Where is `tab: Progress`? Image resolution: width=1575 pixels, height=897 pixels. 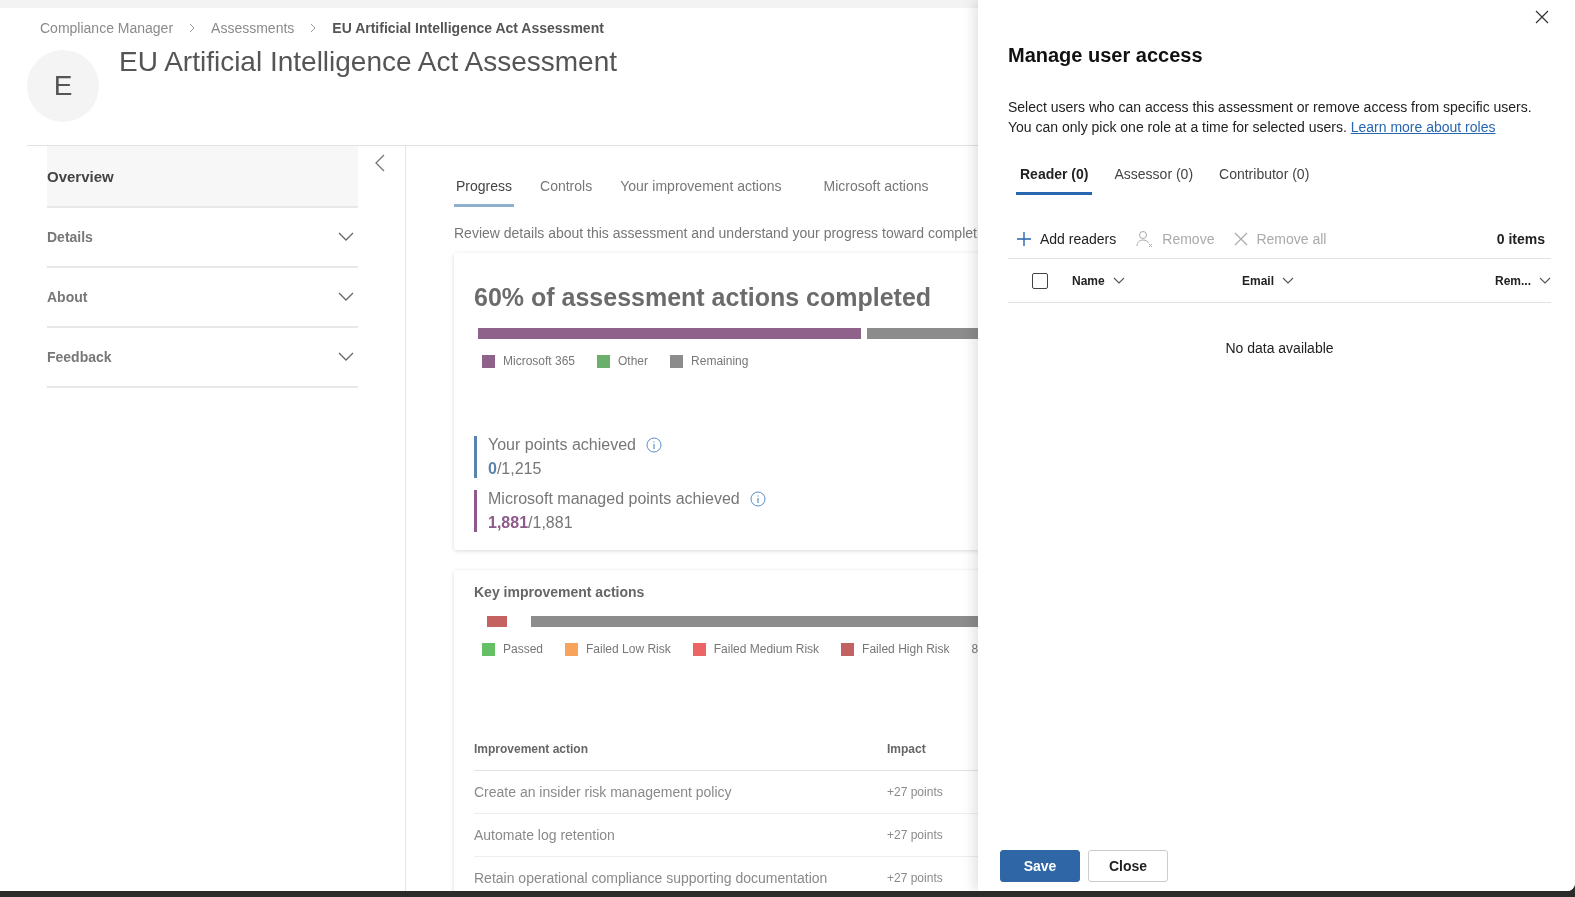 tab: Progress is located at coordinates (484, 189).